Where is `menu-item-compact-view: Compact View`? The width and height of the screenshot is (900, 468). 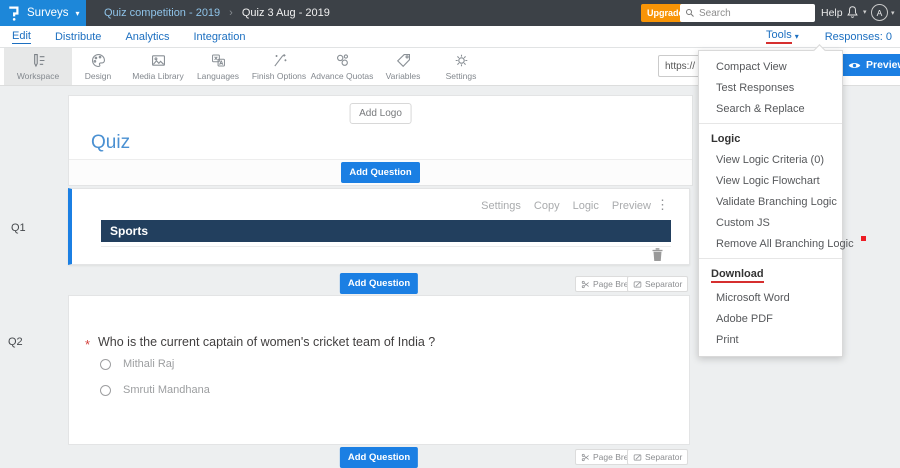 menu-item-compact-view: Compact View is located at coordinates (770, 66).